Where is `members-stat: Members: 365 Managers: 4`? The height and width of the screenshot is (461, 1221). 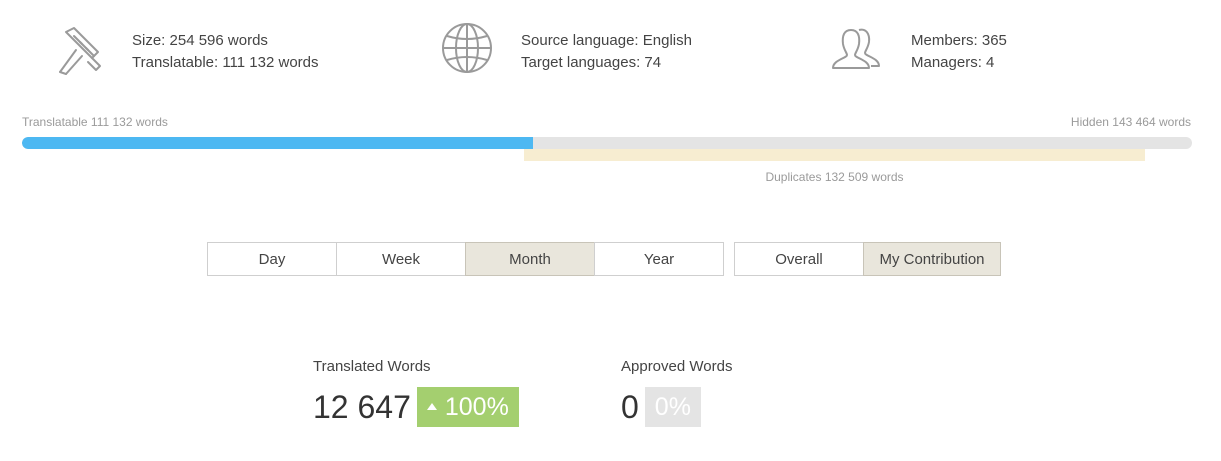
members-stat: Members: 365 Managers: 4 is located at coordinates (996, 50).